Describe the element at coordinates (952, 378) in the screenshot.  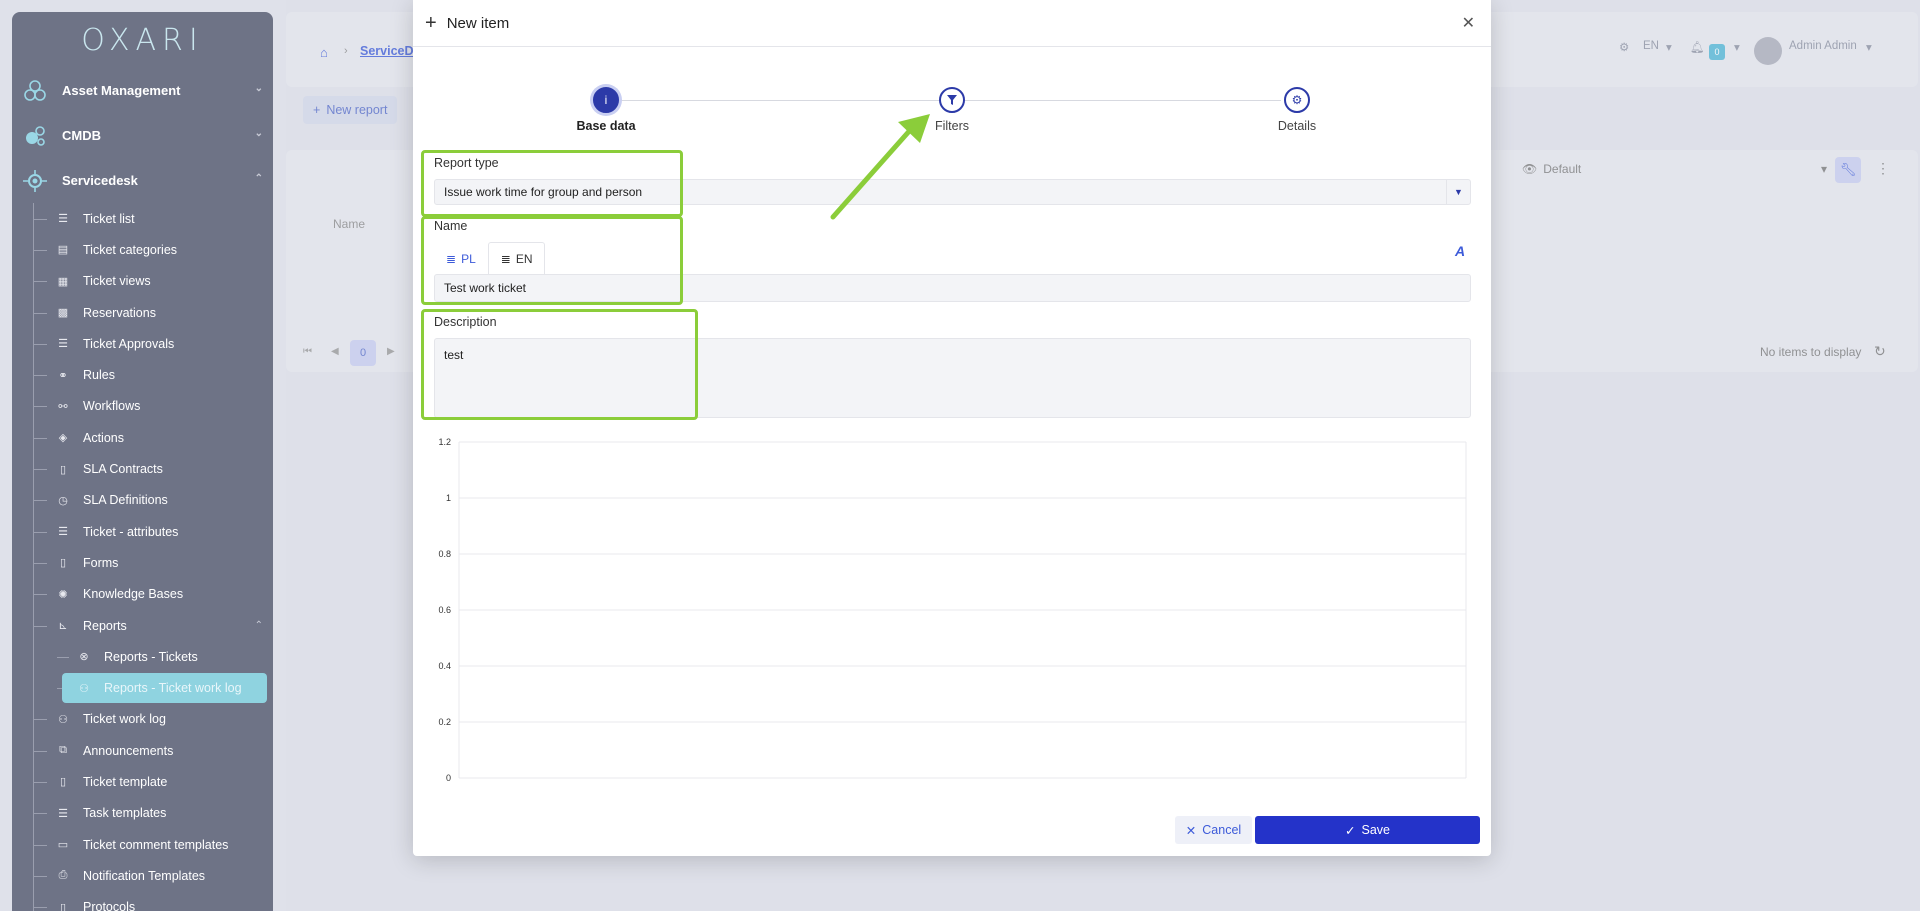
I see `description-textarea: test` at that location.